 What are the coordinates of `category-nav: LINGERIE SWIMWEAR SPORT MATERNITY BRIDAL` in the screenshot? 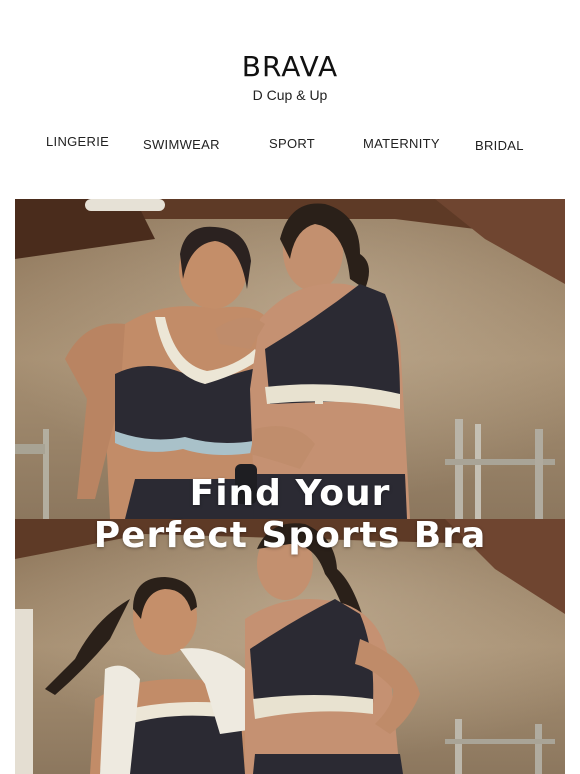 It's located at (290, 144).